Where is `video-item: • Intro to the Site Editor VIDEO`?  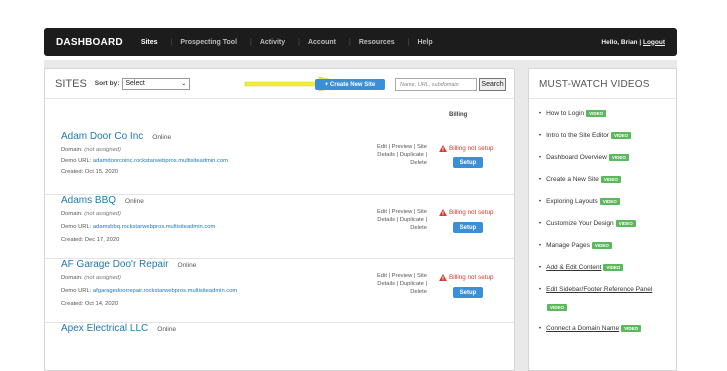 video-item: • Intro to the Site Editor VIDEO is located at coordinates (585, 135).